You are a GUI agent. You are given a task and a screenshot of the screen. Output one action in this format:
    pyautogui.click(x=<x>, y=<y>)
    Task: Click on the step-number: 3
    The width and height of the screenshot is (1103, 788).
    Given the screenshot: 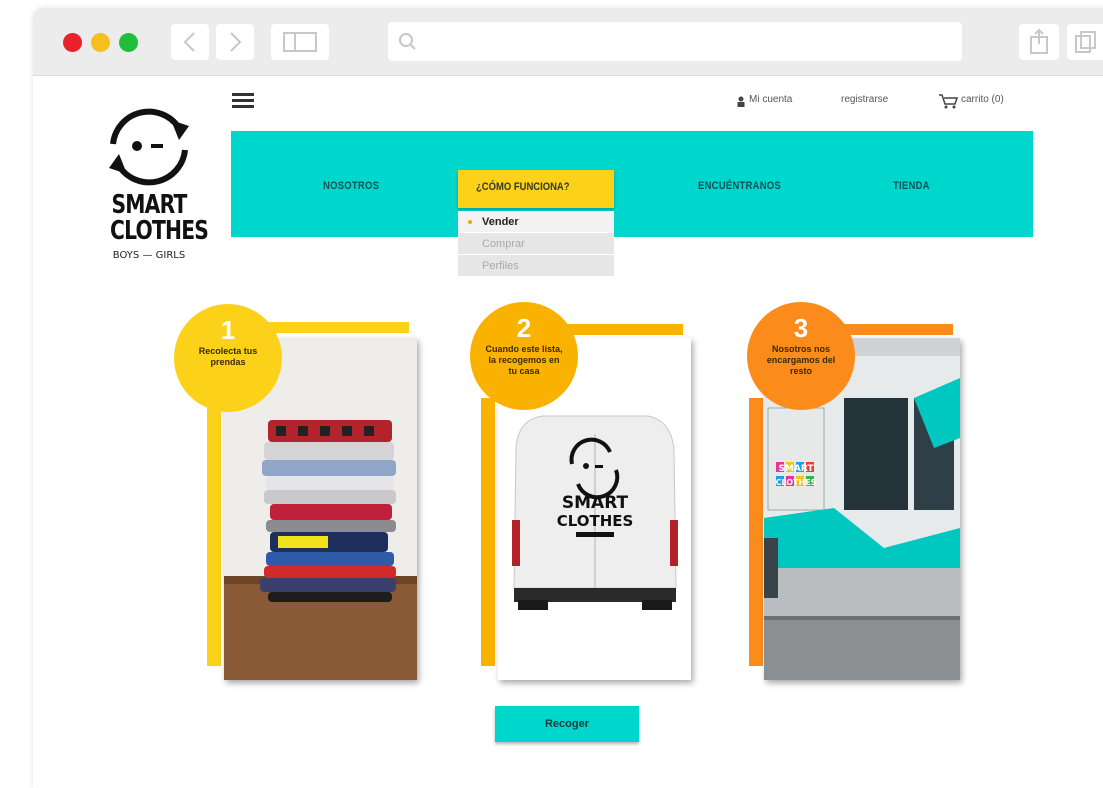 What is the action you would take?
    pyautogui.click(x=801, y=328)
    